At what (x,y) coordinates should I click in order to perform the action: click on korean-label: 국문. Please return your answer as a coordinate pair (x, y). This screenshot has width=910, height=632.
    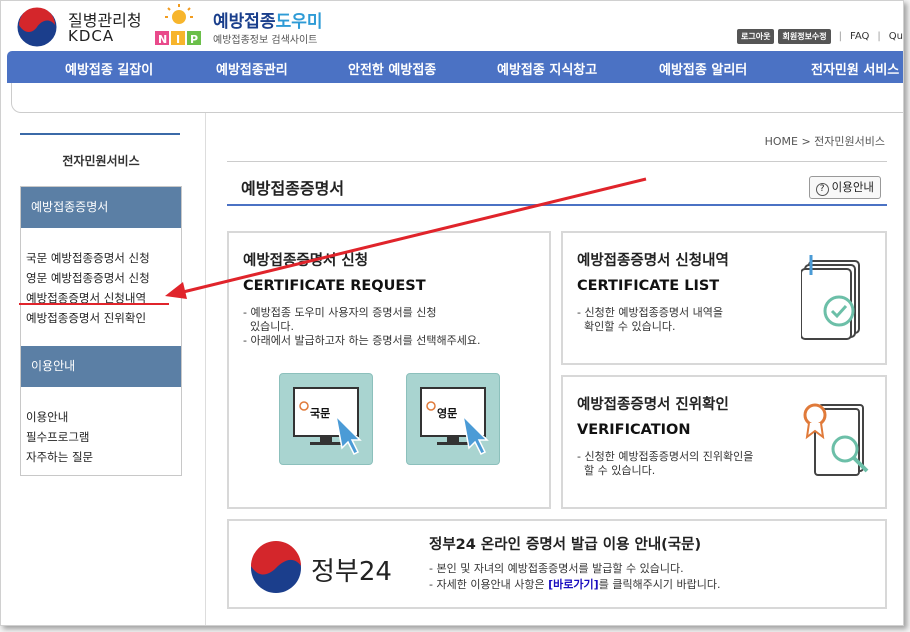
    Looking at the image, I should click on (320, 413).